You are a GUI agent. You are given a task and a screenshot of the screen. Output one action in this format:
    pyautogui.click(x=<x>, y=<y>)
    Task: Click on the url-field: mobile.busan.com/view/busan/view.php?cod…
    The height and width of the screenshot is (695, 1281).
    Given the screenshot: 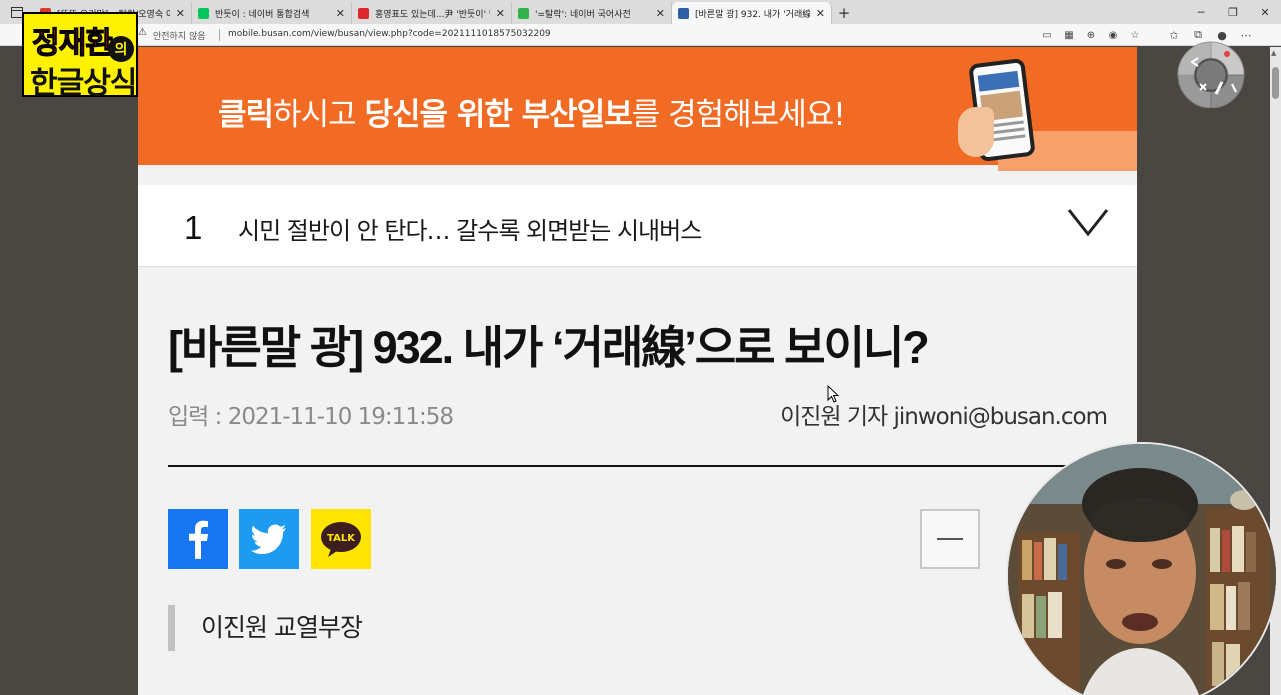 What is the action you would take?
    pyautogui.click(x=389, y=34)
    